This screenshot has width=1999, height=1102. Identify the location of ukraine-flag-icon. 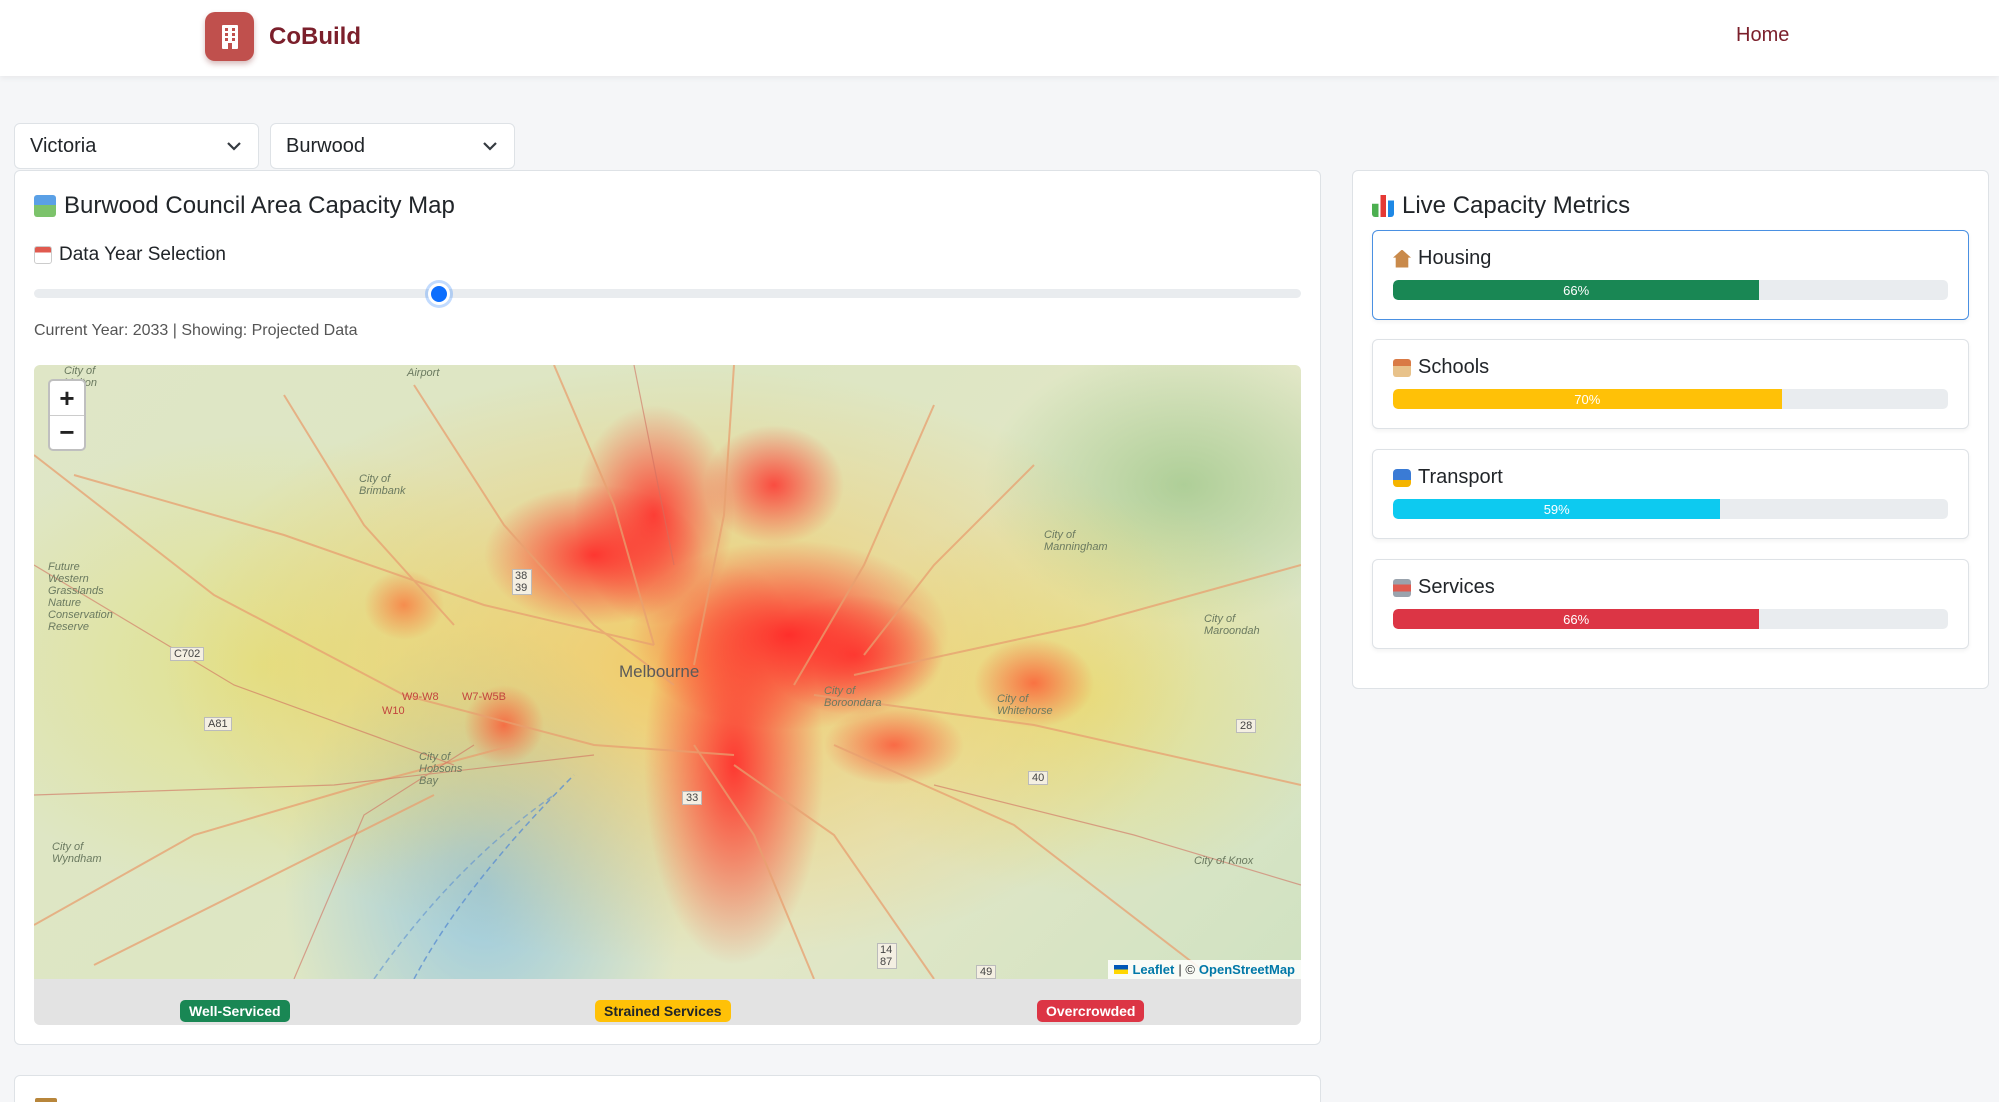
(1121, 969).